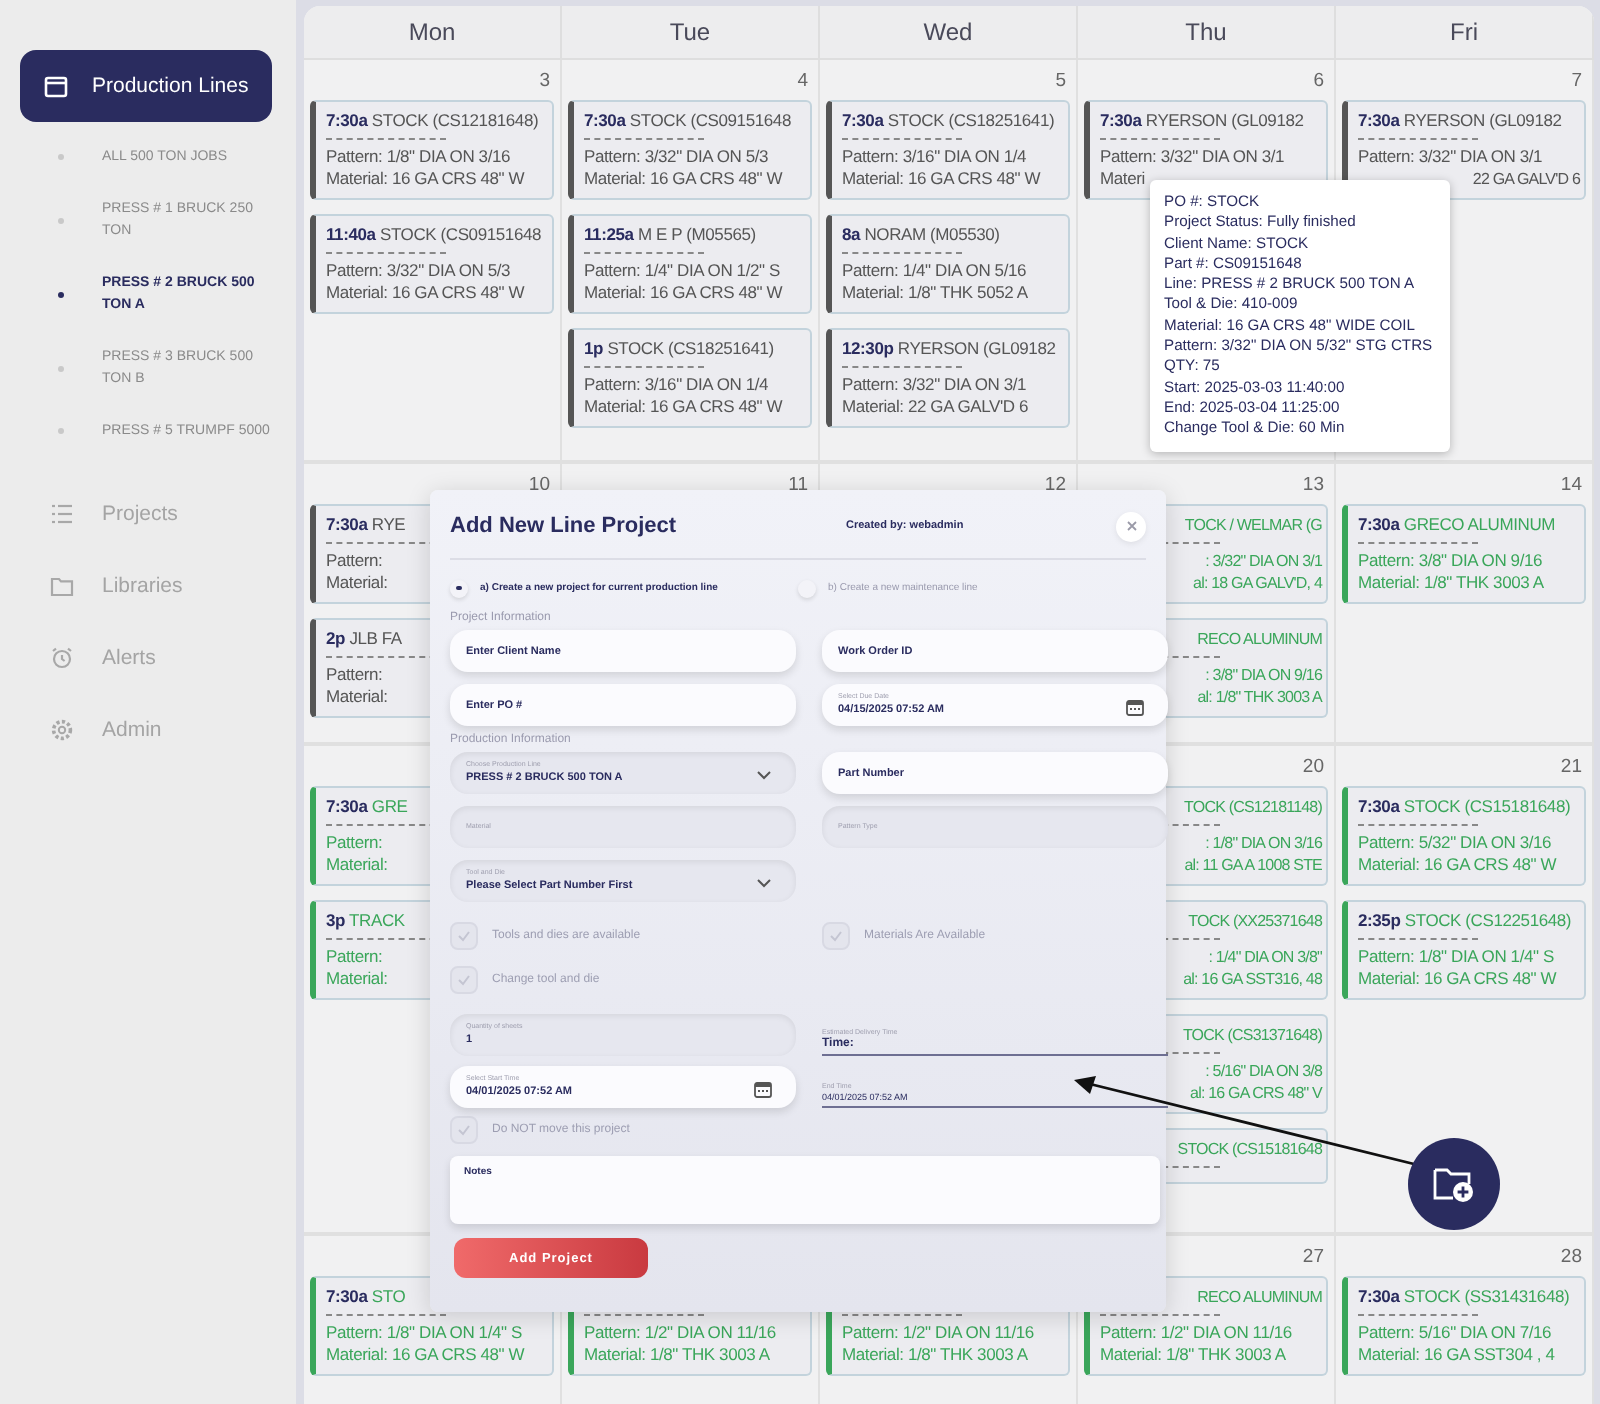 Image resolution: width=1600 pixels, height=1404 pixels. I want to click on event-title: 7:30a RYE, so click(366, 524).